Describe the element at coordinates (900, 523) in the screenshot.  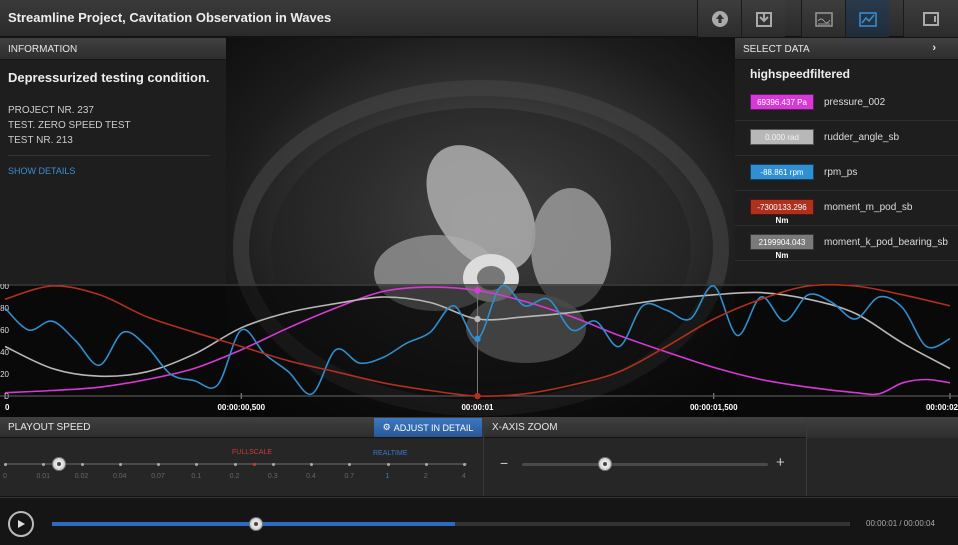
I see `time-readout: 00:00:01 / 00:00:04` at that location.